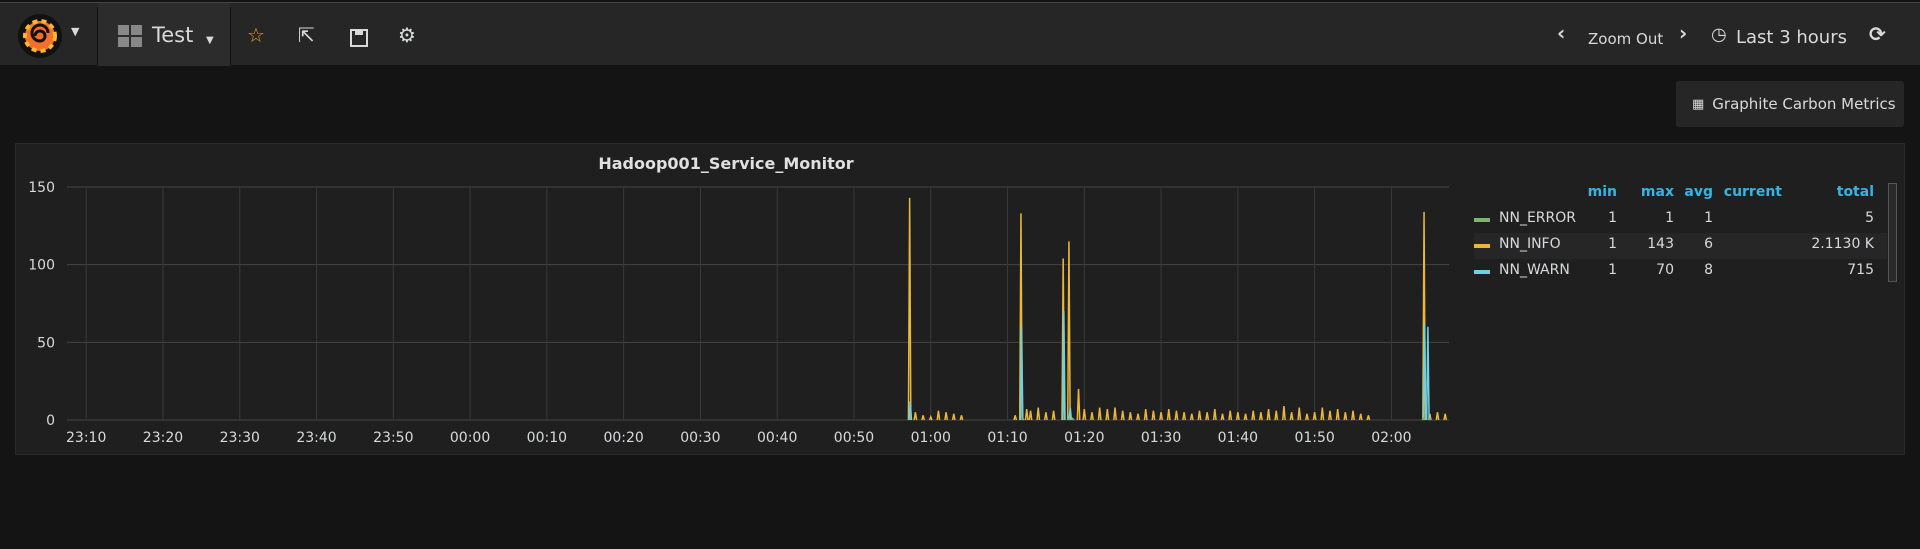 This screenshot has height=549, width=1920. What do you see at coordinates (1665, 270) in the screenshot?
I see `legend-max: 70` at bounding box center [1665, 270].